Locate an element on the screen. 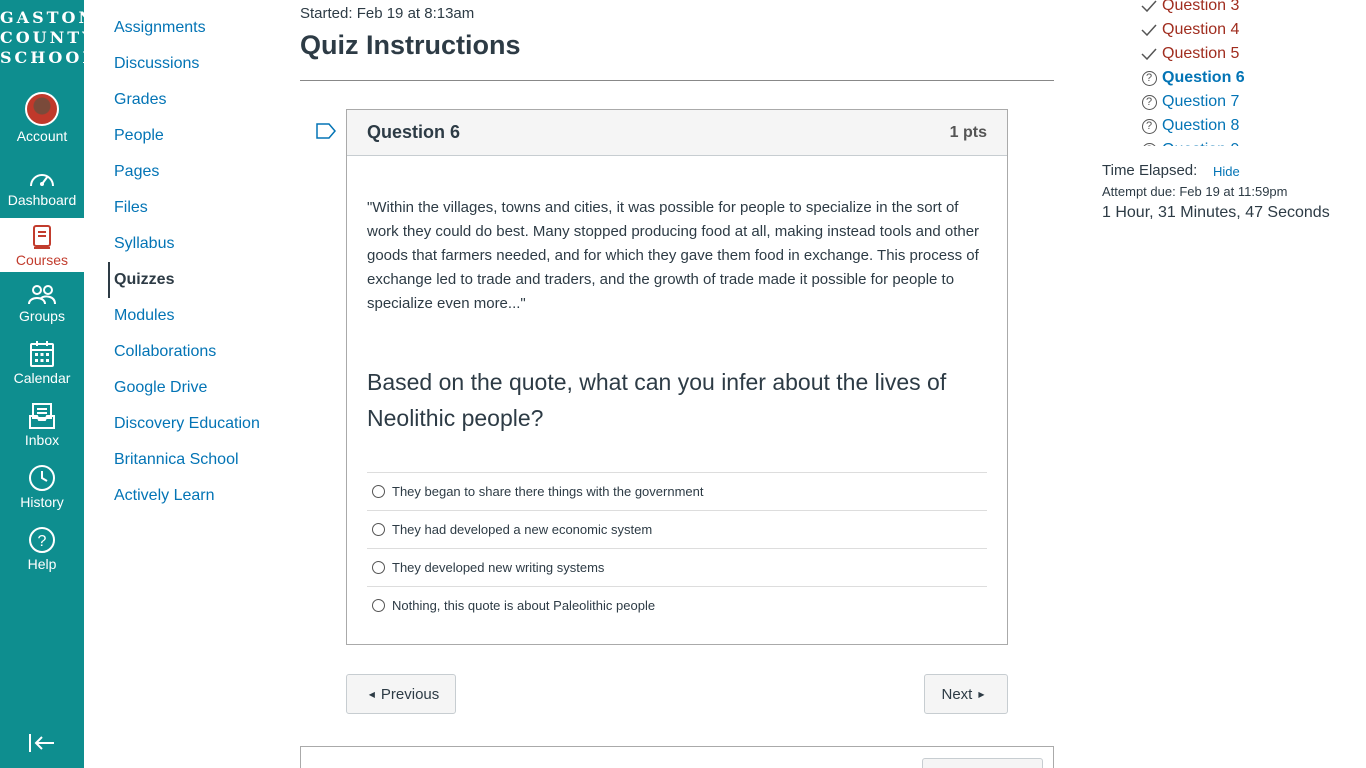 Image resolution: width=1366 pixels, height=768 pixels. course-nav-britannica-school: Britannica School is located at coordinates (198, 460).